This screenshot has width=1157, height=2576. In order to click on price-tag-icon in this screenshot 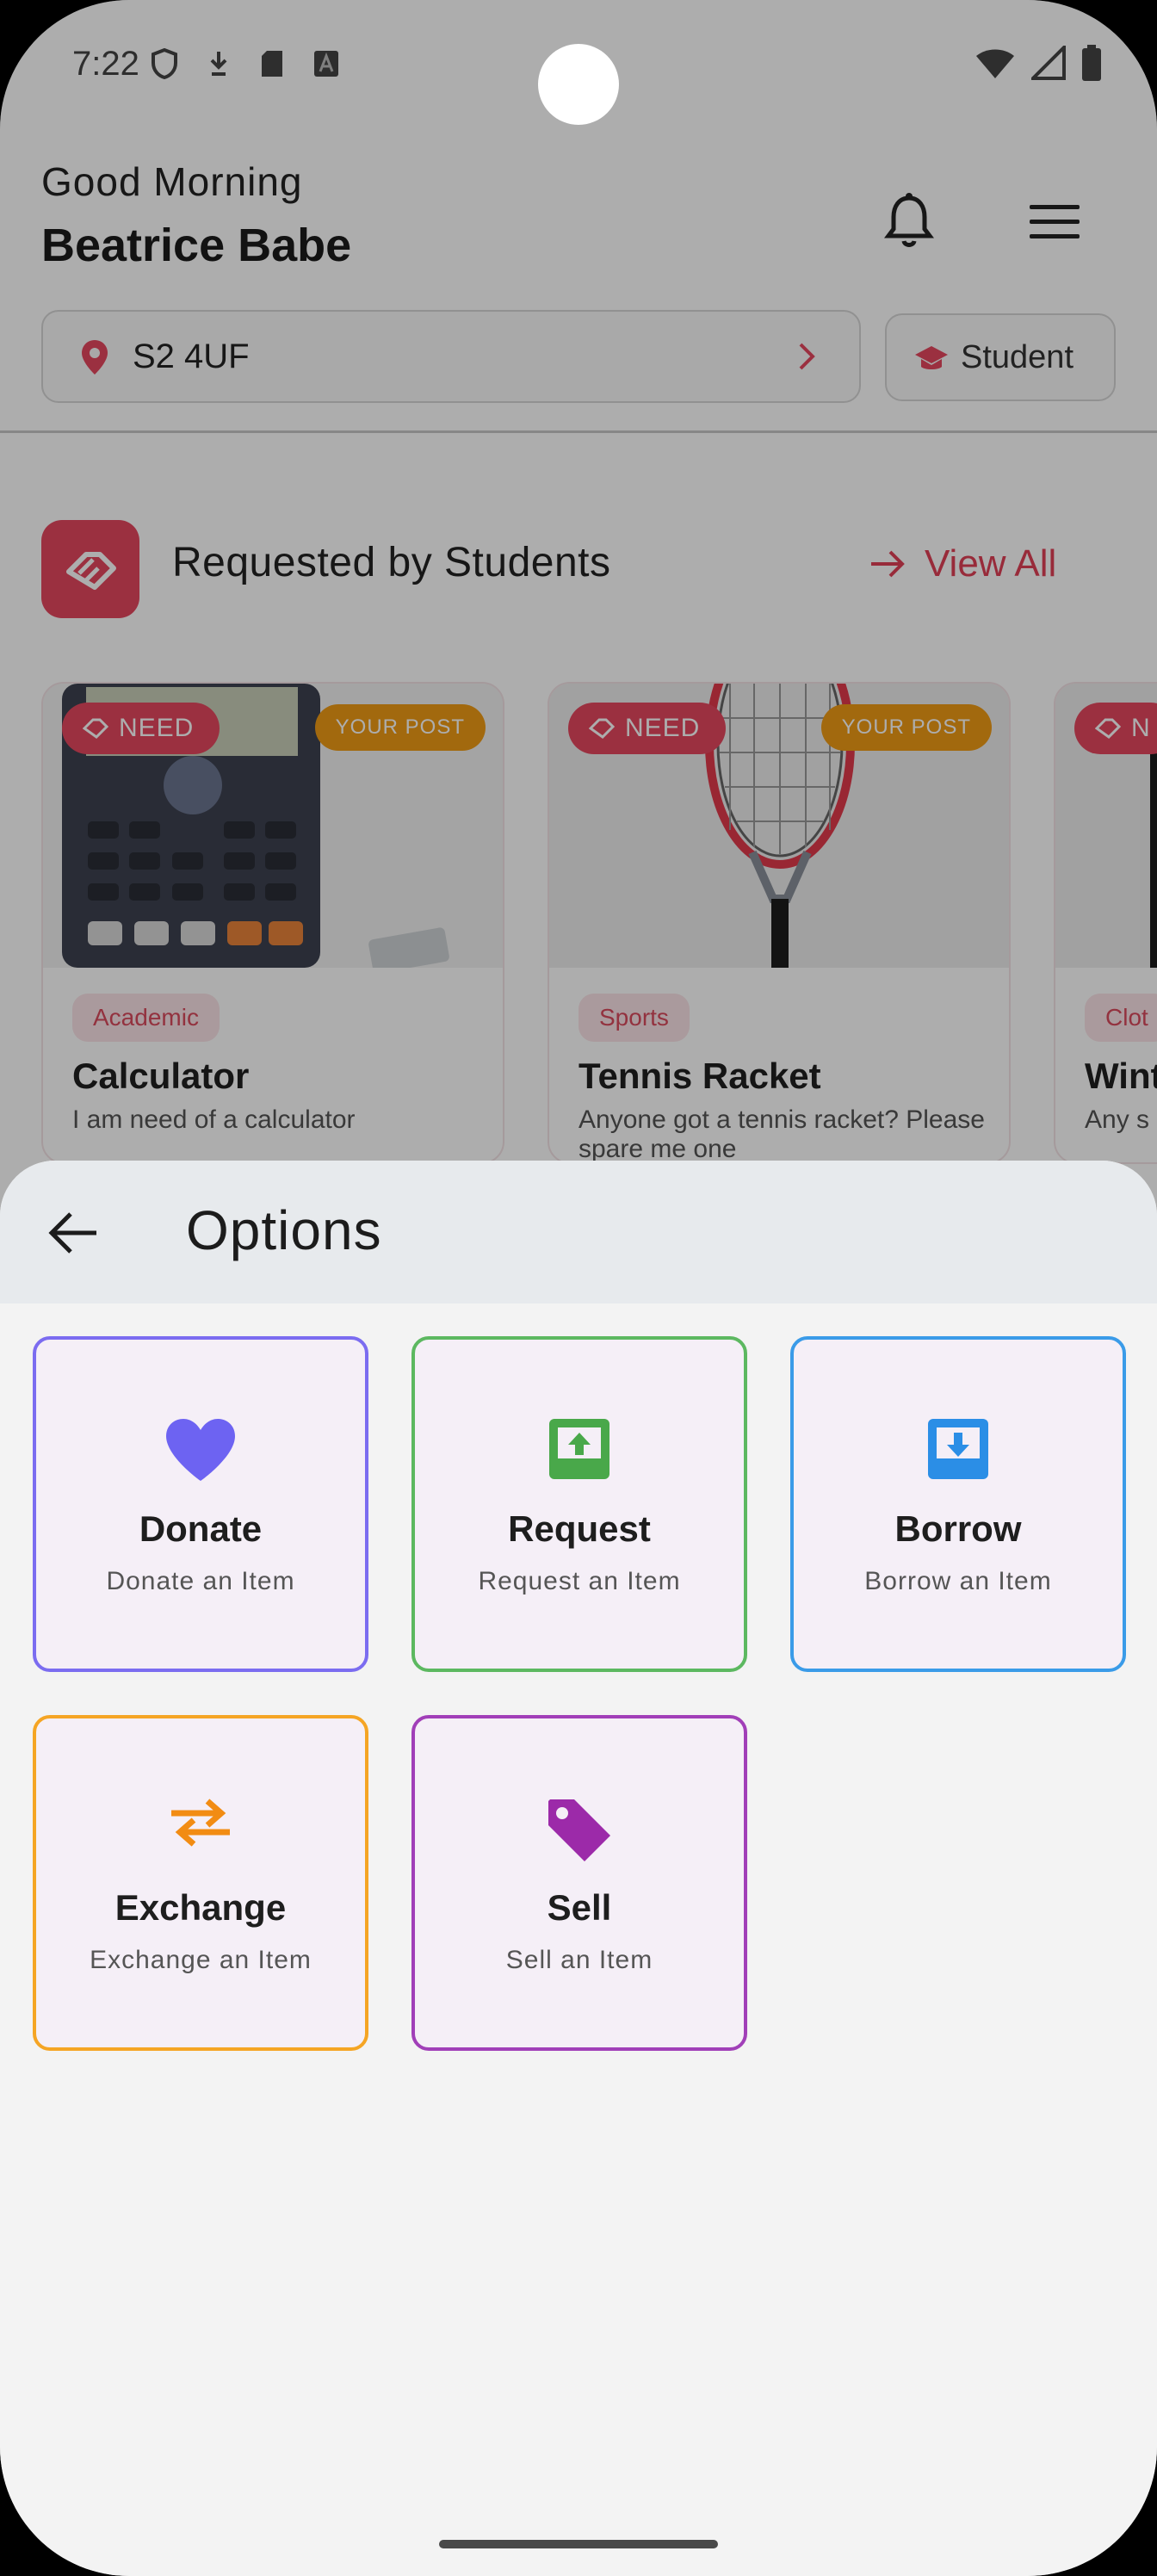, I will do `click(579, 1830)`.